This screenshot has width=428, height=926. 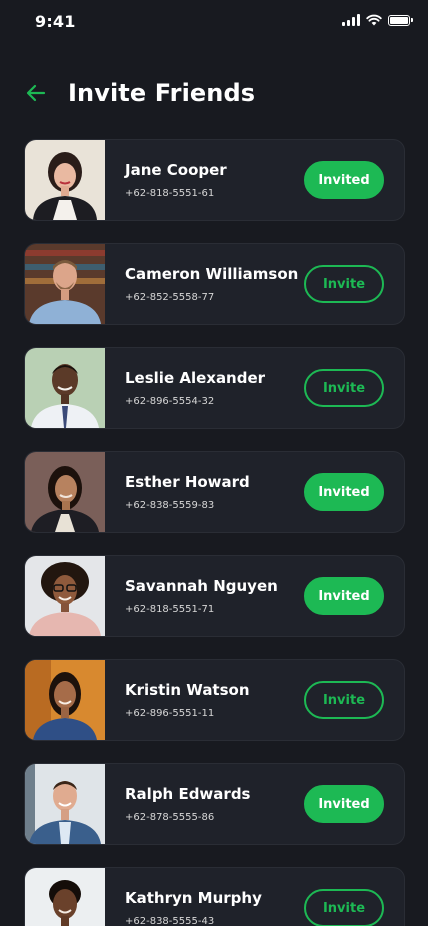 I want to click on status-icons, so click(x=377, y=20).